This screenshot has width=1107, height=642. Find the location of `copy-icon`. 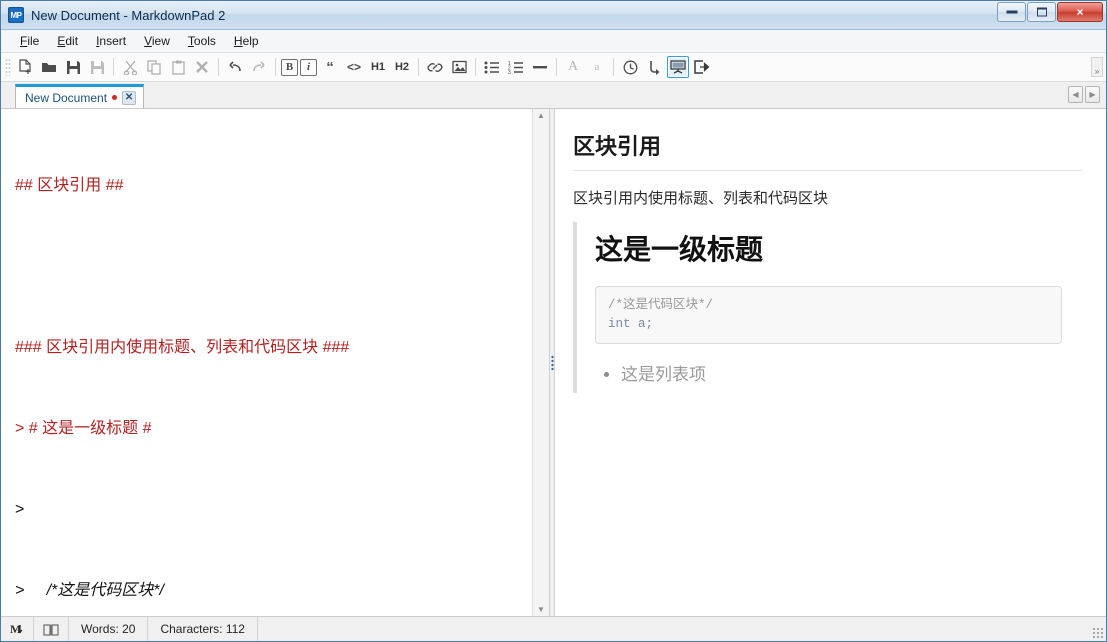

copy-icon is located at coordinates (154, 67).